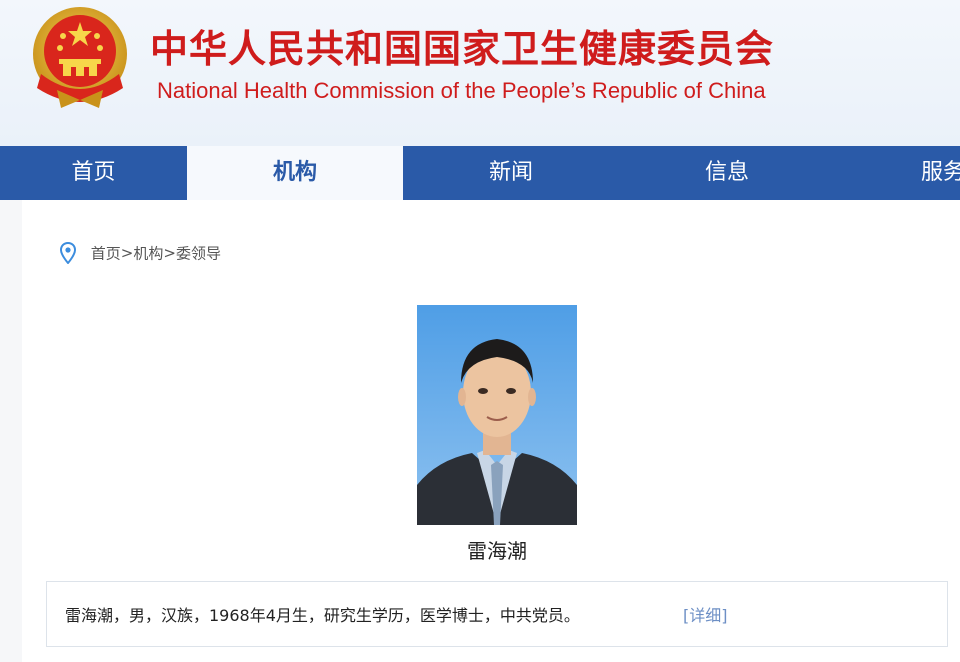 Image resolution: width=960 pixels, height=662 pixels. Describe the element at coordinates (705, 614) in the screenshot. I see `details-link: [详细]` at that location.